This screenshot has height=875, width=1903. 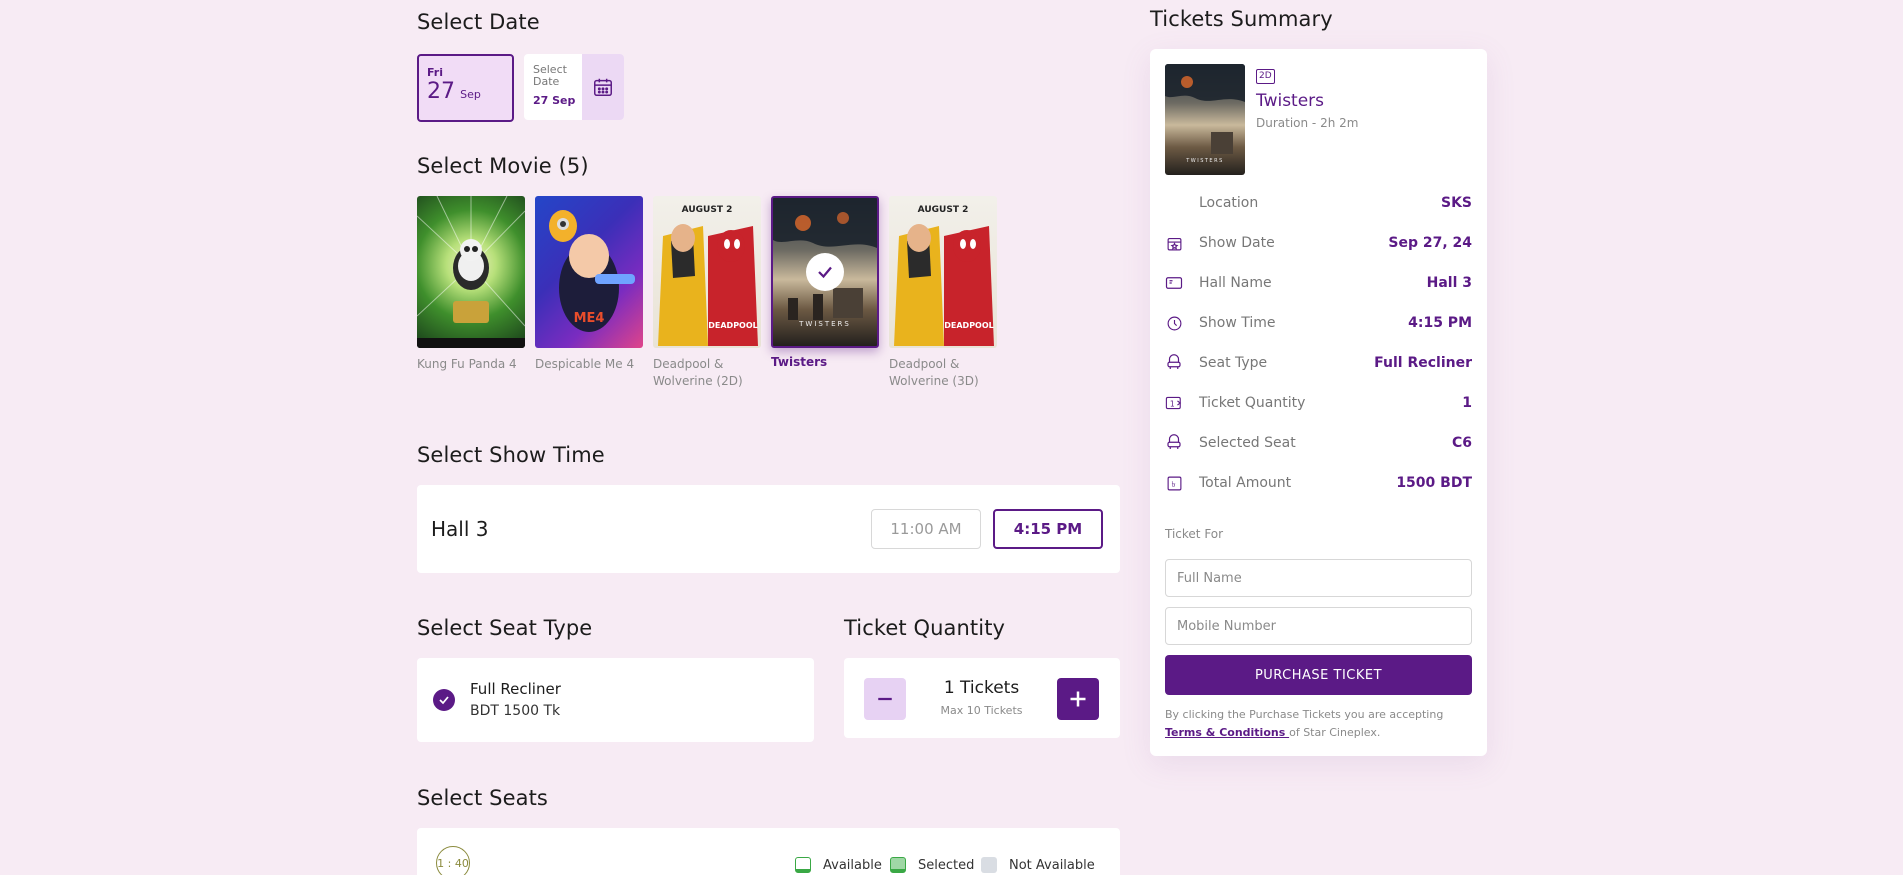 I want to click on select-seat-type-title: Select Seat Type, so click(x=505, y=628).